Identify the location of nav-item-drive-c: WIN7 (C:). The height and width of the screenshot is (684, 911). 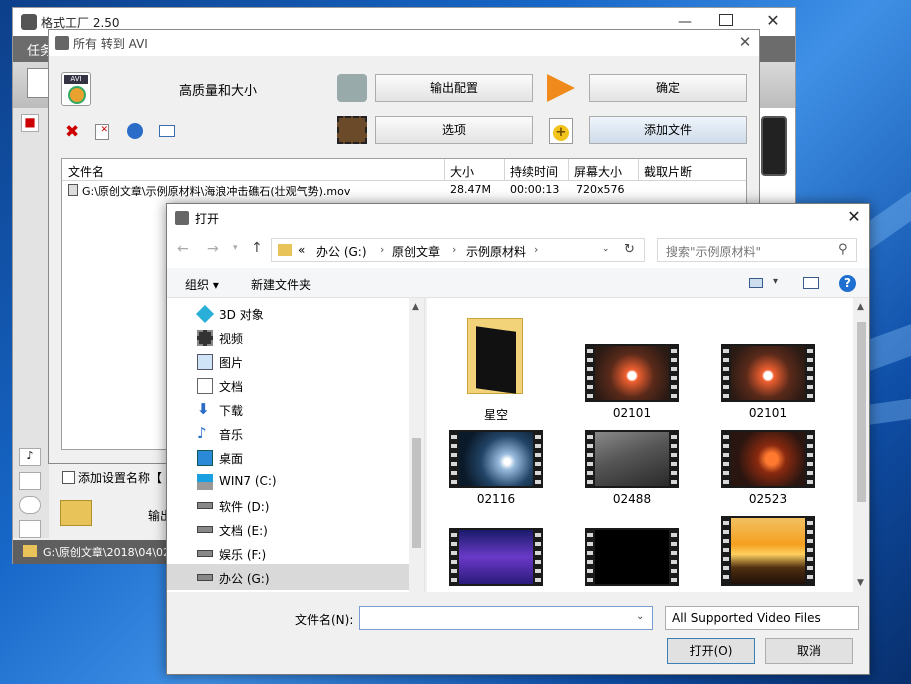
(303, 482).